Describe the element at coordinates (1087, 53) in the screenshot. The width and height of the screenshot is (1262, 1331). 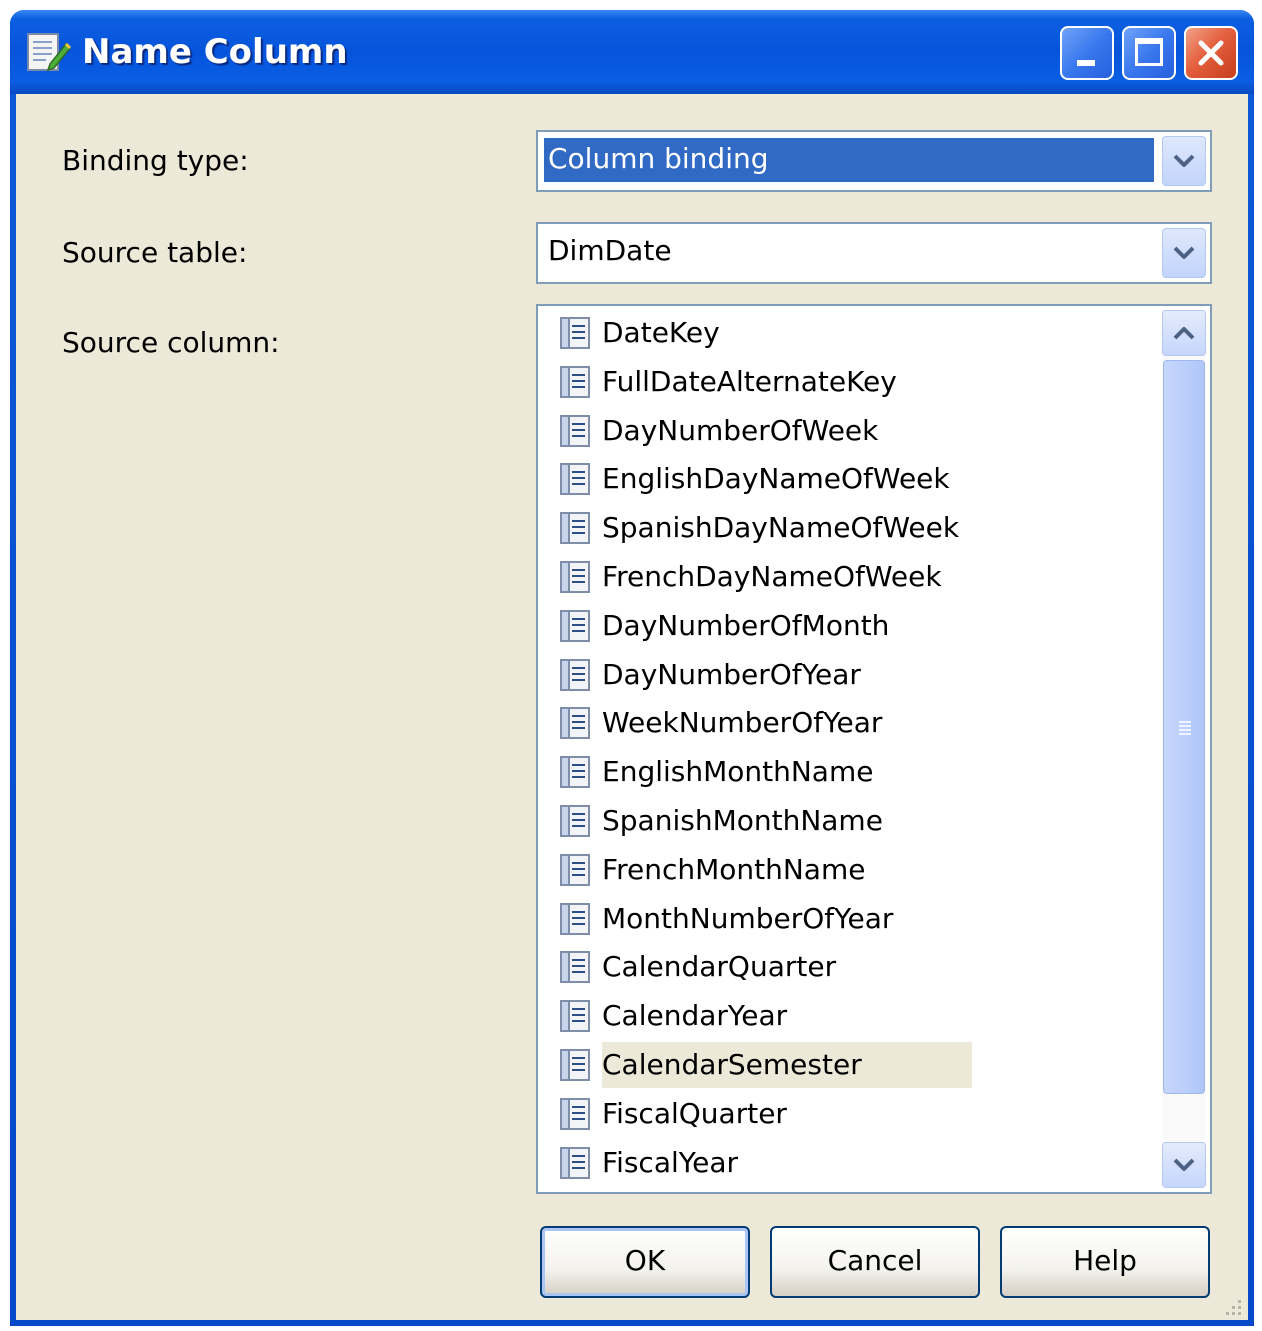
I see `minimize-button` at that location.